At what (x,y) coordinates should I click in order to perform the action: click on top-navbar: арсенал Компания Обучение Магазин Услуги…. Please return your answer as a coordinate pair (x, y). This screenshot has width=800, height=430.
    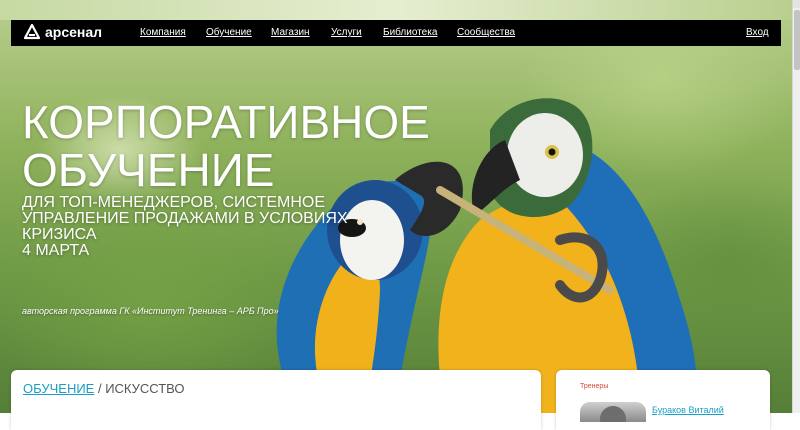
    Looking at the image, I should click on (396, 33).